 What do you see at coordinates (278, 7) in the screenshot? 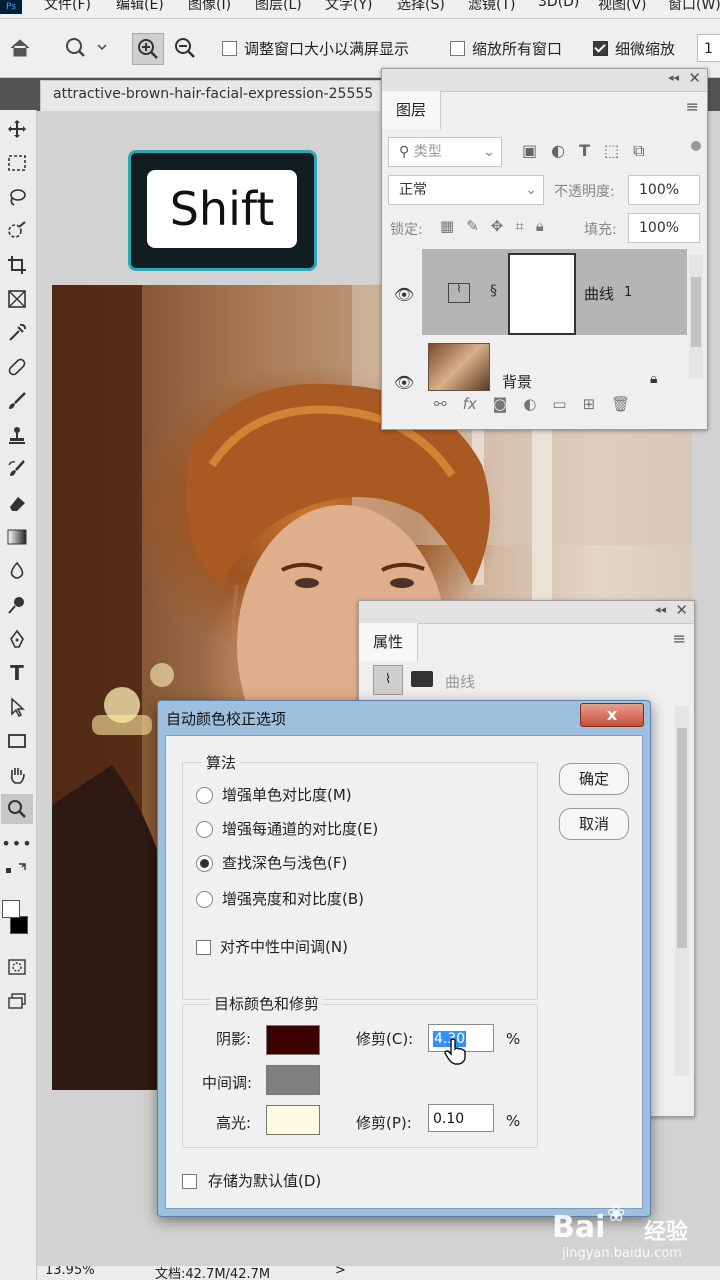
I see `menu-layer: 图层(L)` at bounding box center [278, 7].